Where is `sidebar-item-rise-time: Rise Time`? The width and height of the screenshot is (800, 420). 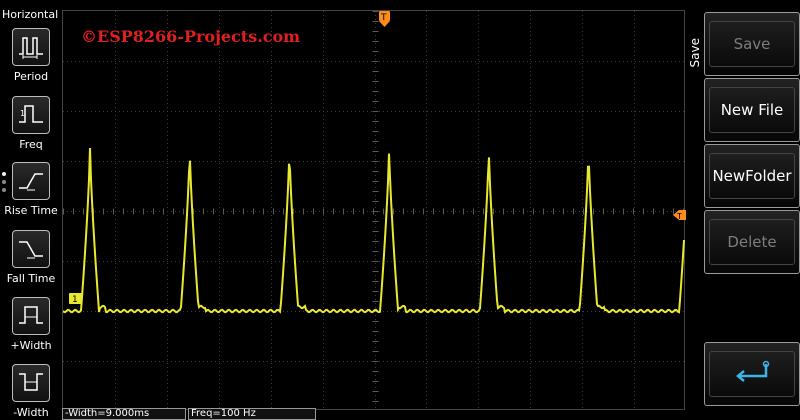
sidebar-item-rise-time: Rise Time is located at coordinates (31, 189).